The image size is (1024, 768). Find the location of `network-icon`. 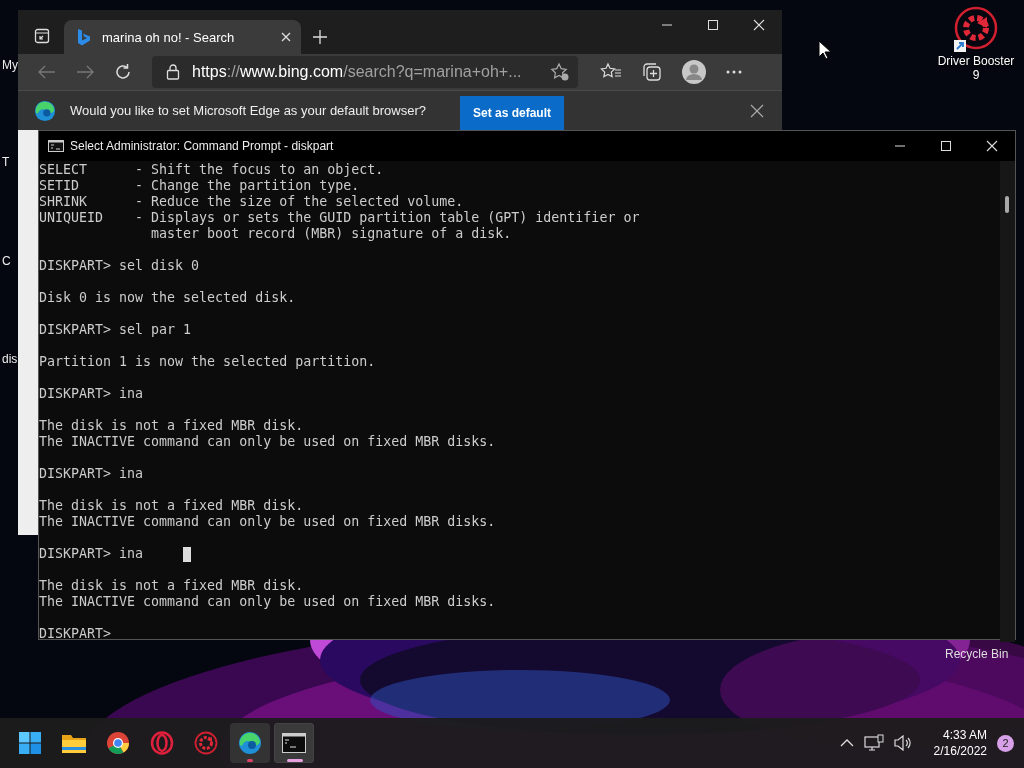

network-icon is located at coordinates (873, 743).